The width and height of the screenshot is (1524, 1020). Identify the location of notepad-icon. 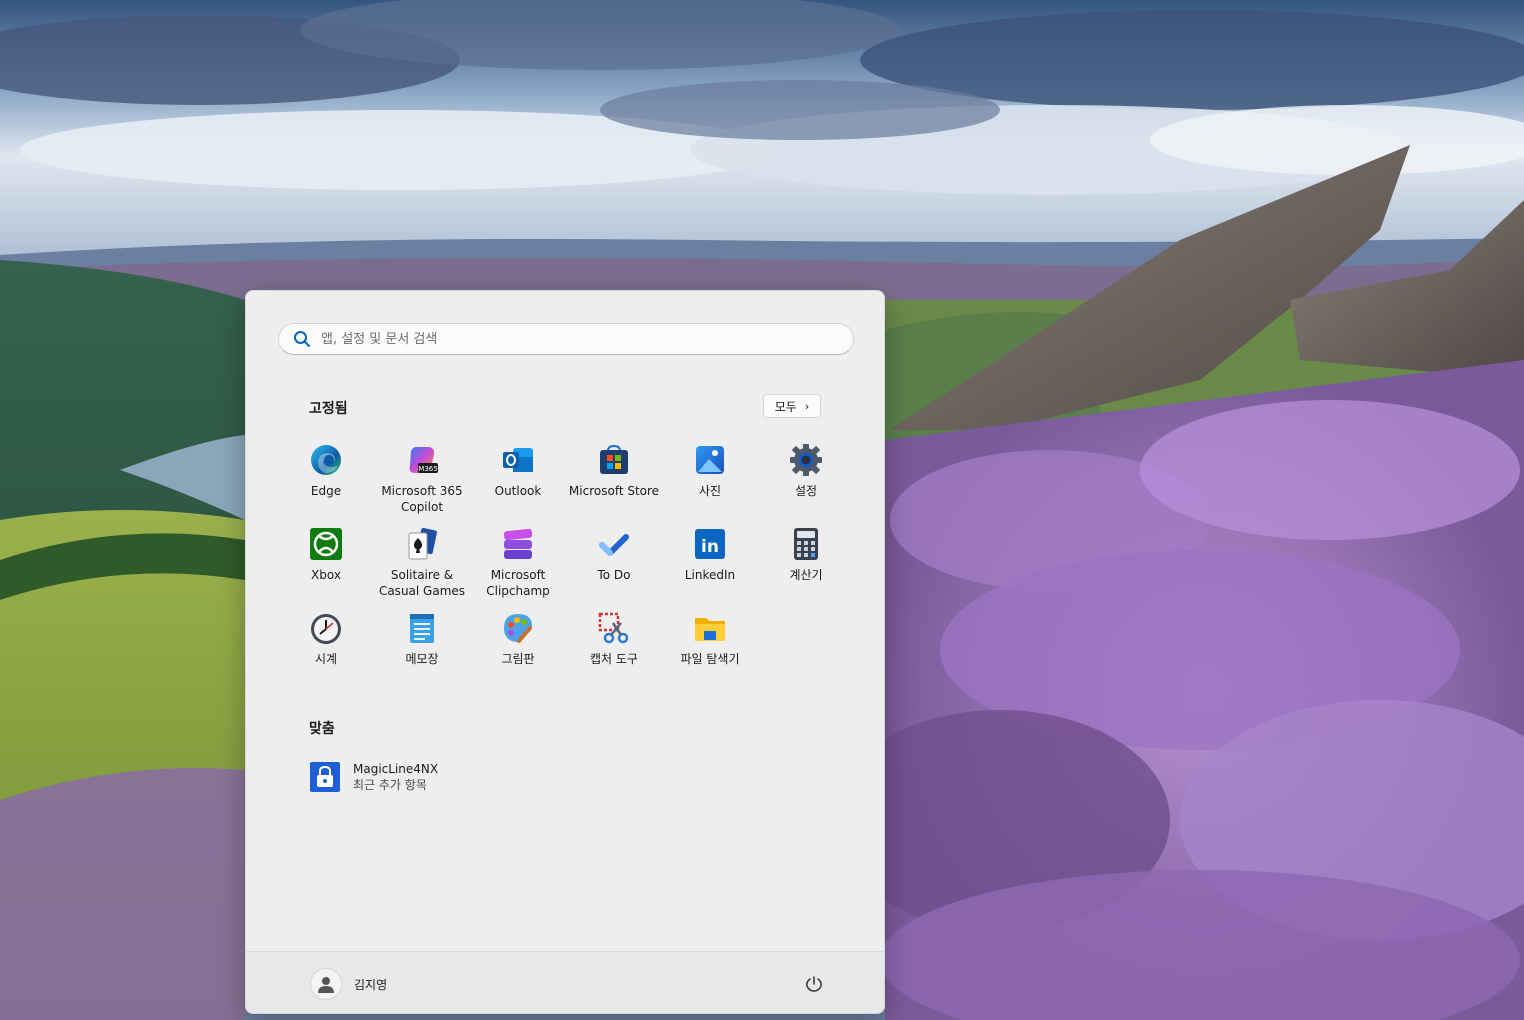
(422, 628).